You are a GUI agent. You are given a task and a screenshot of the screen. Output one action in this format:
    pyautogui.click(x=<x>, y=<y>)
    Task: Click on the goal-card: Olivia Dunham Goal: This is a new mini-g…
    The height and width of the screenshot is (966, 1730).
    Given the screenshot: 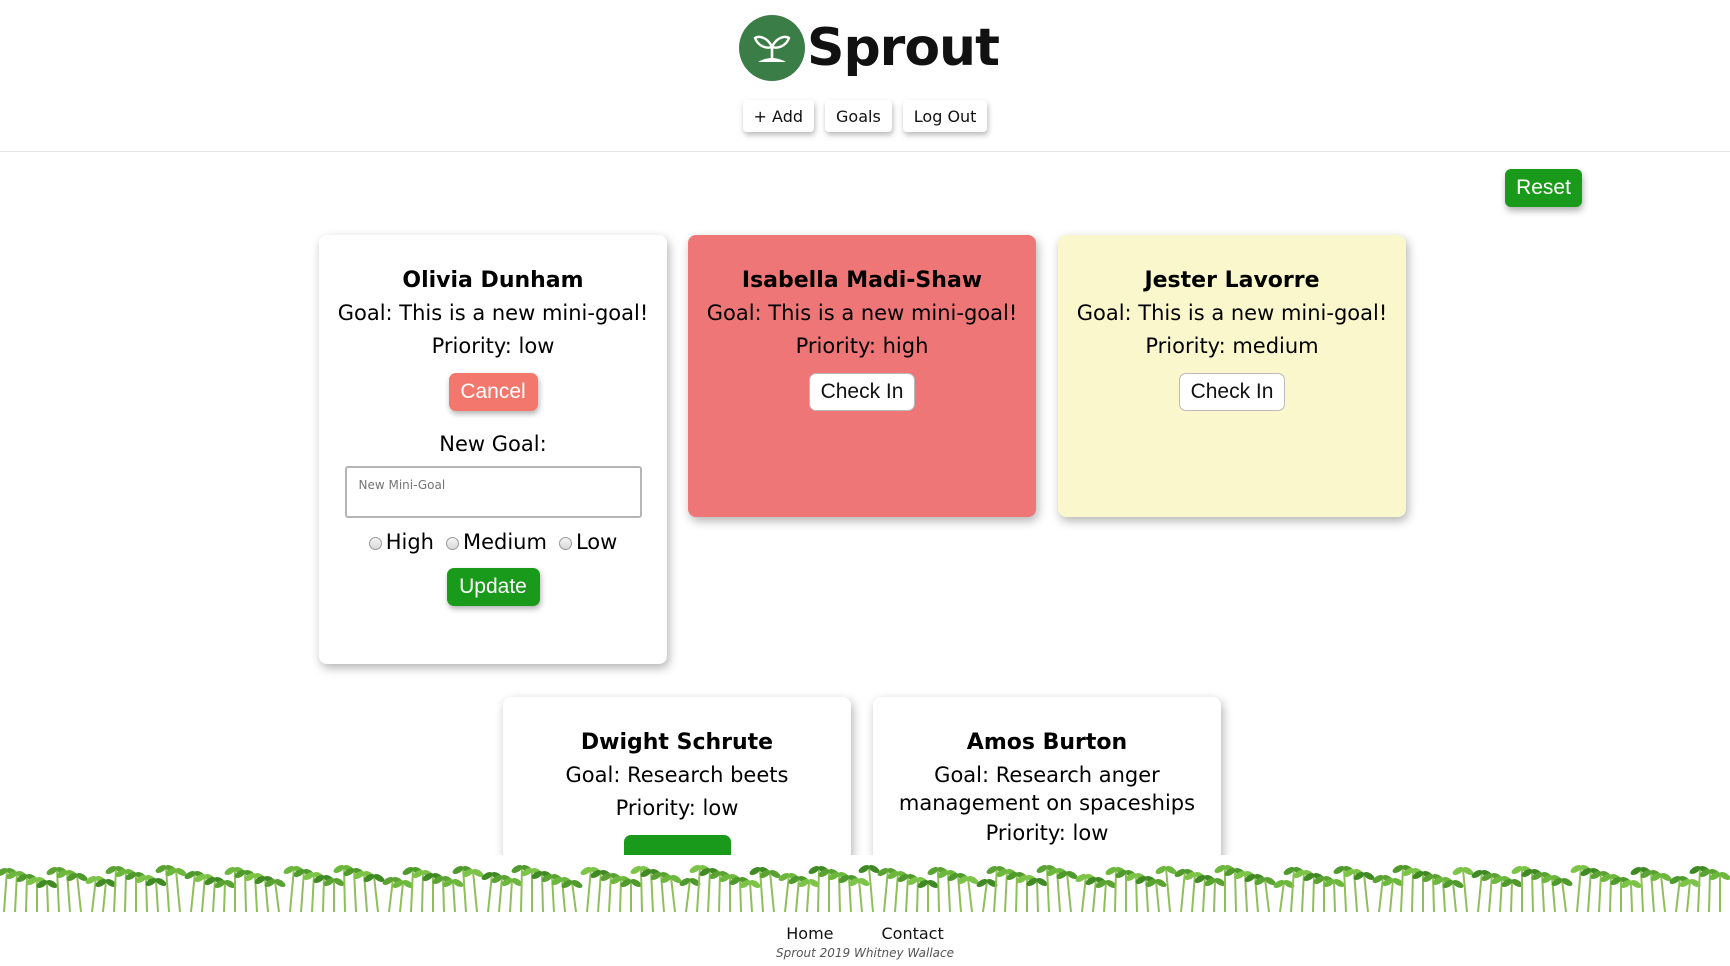 What is the action you would take?
    pyautogui.click(x=493, y=449)
    